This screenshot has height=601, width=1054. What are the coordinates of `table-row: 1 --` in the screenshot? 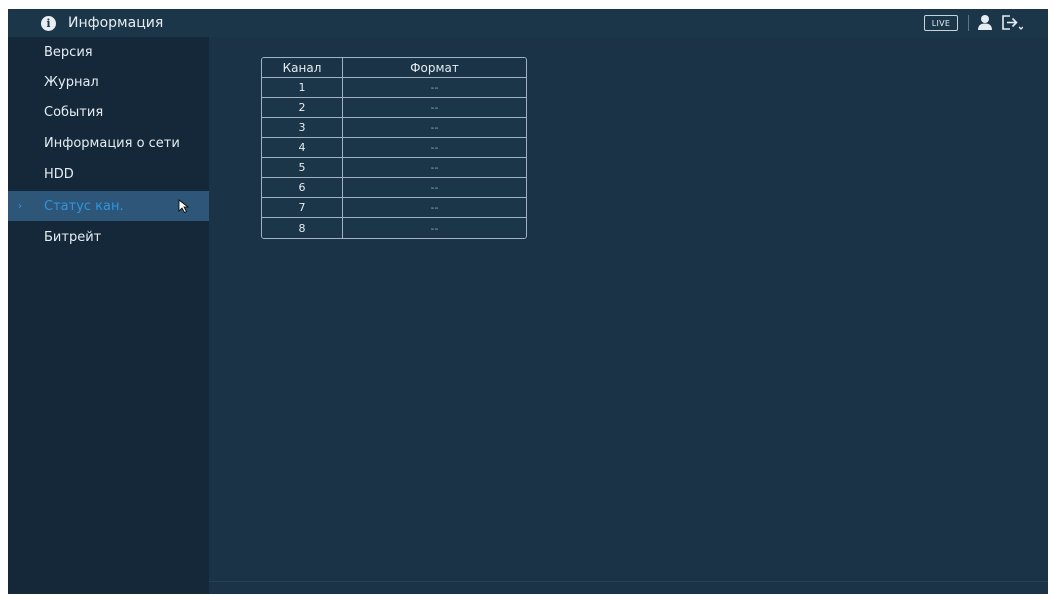 It's located at (394, 88).